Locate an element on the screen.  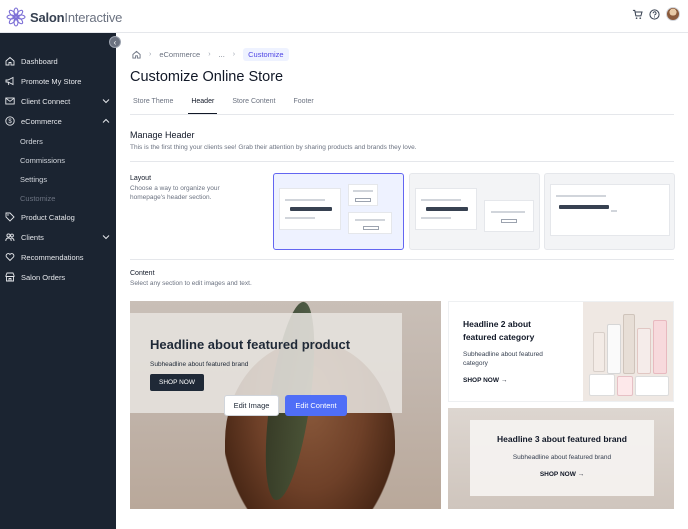
sidebar-item-ecommerce: $ eCommerce is located at coordinates (58, 121).